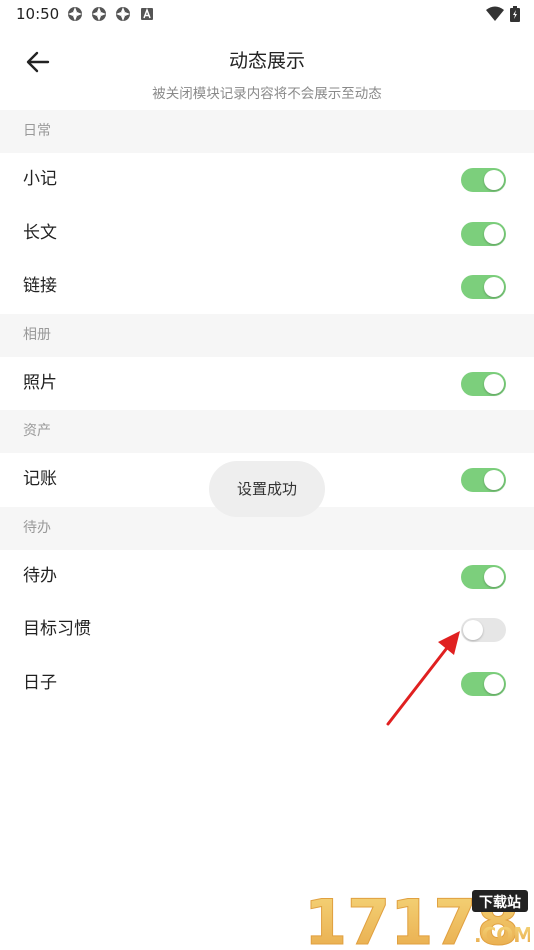  Describe the element at coordinates (40, 479) in the screenshot. I see `setting-label: 记账` at that location.